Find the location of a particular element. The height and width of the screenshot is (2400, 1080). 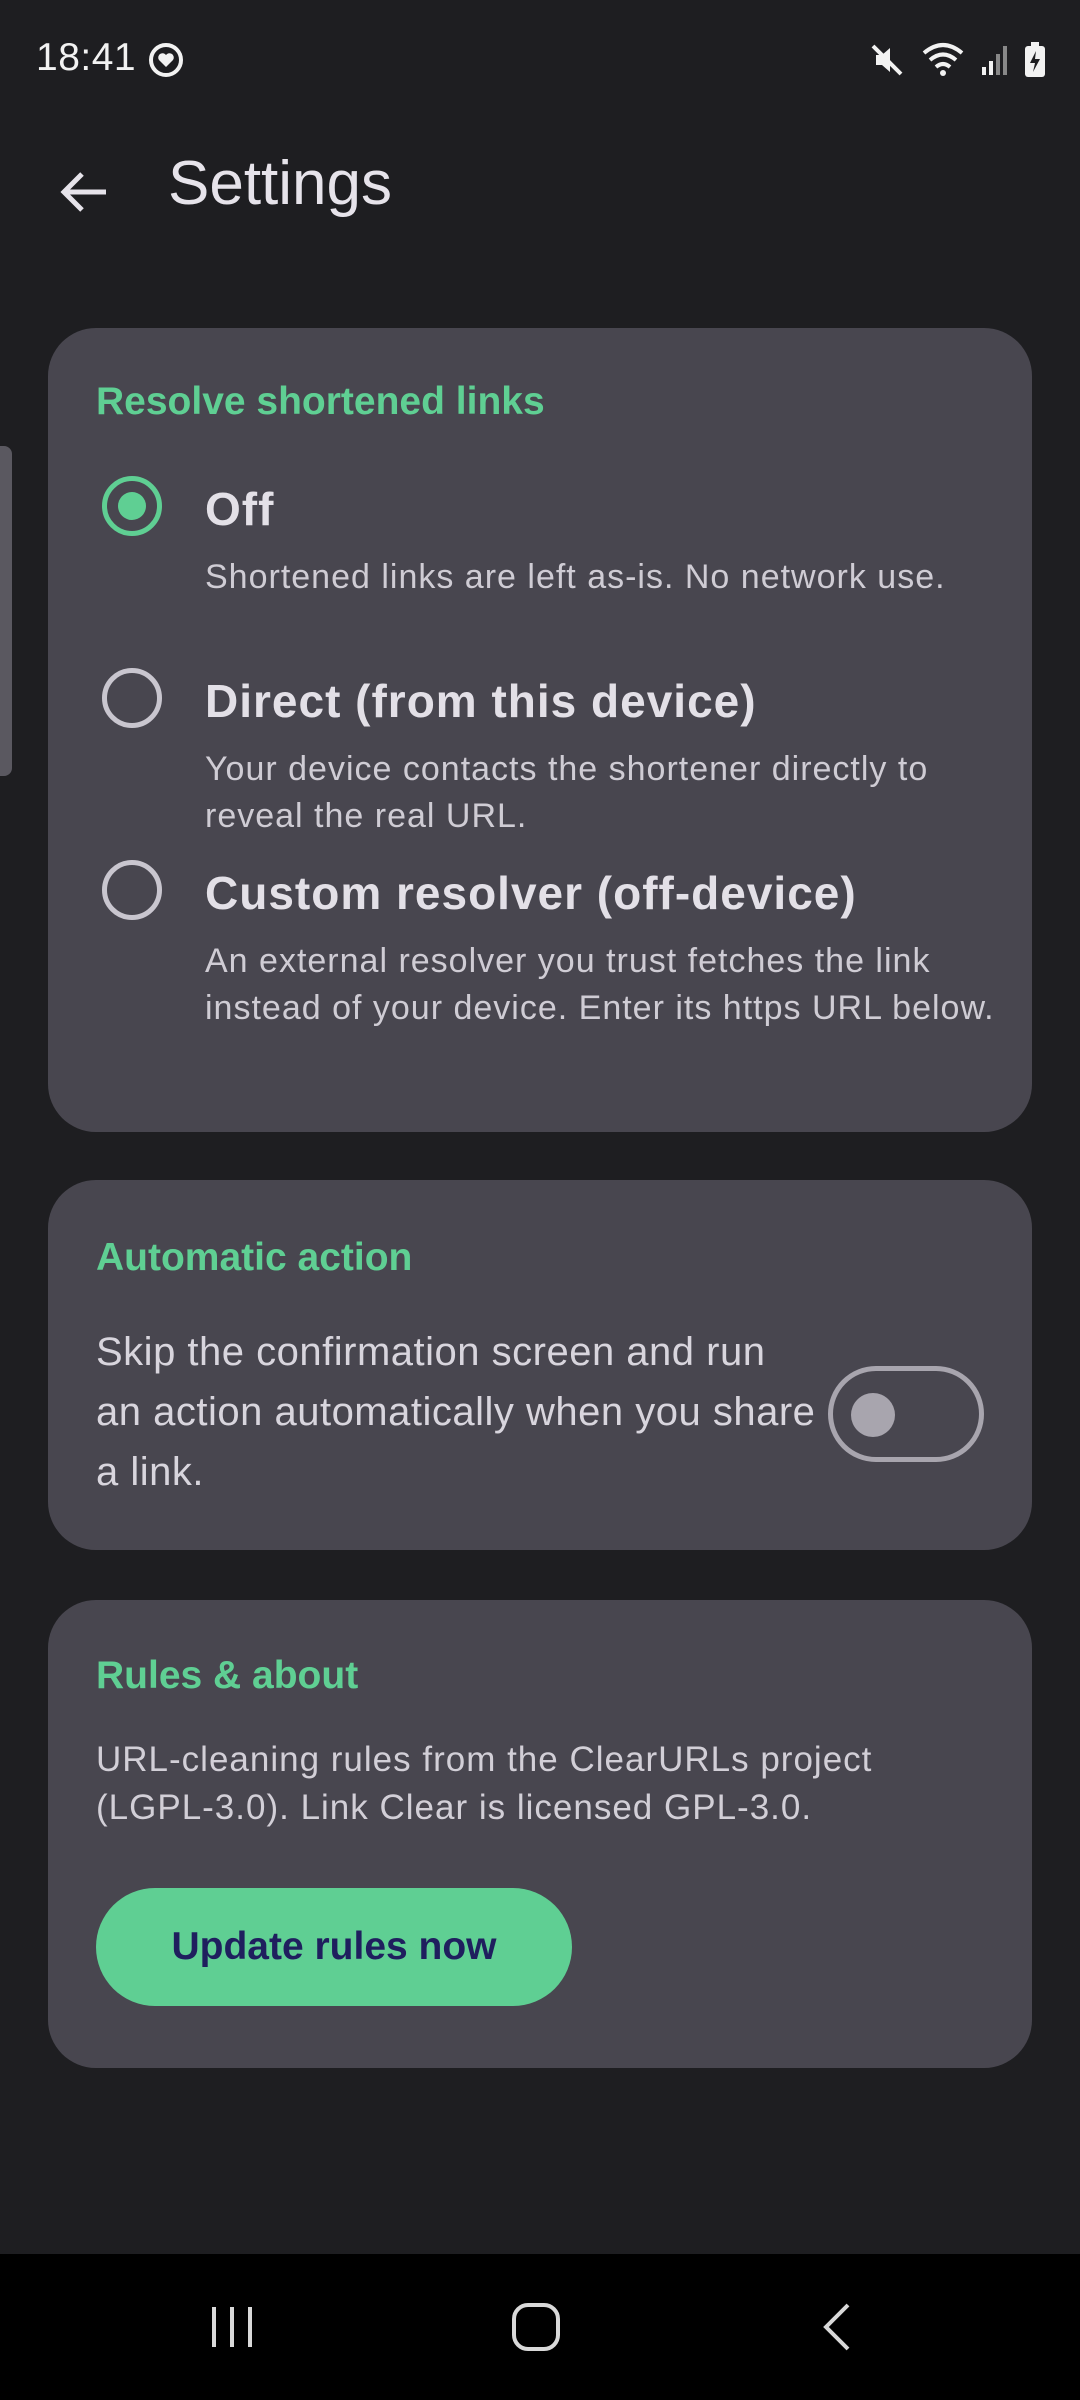

system-nav-bar is located at coordinates (540, 2327).